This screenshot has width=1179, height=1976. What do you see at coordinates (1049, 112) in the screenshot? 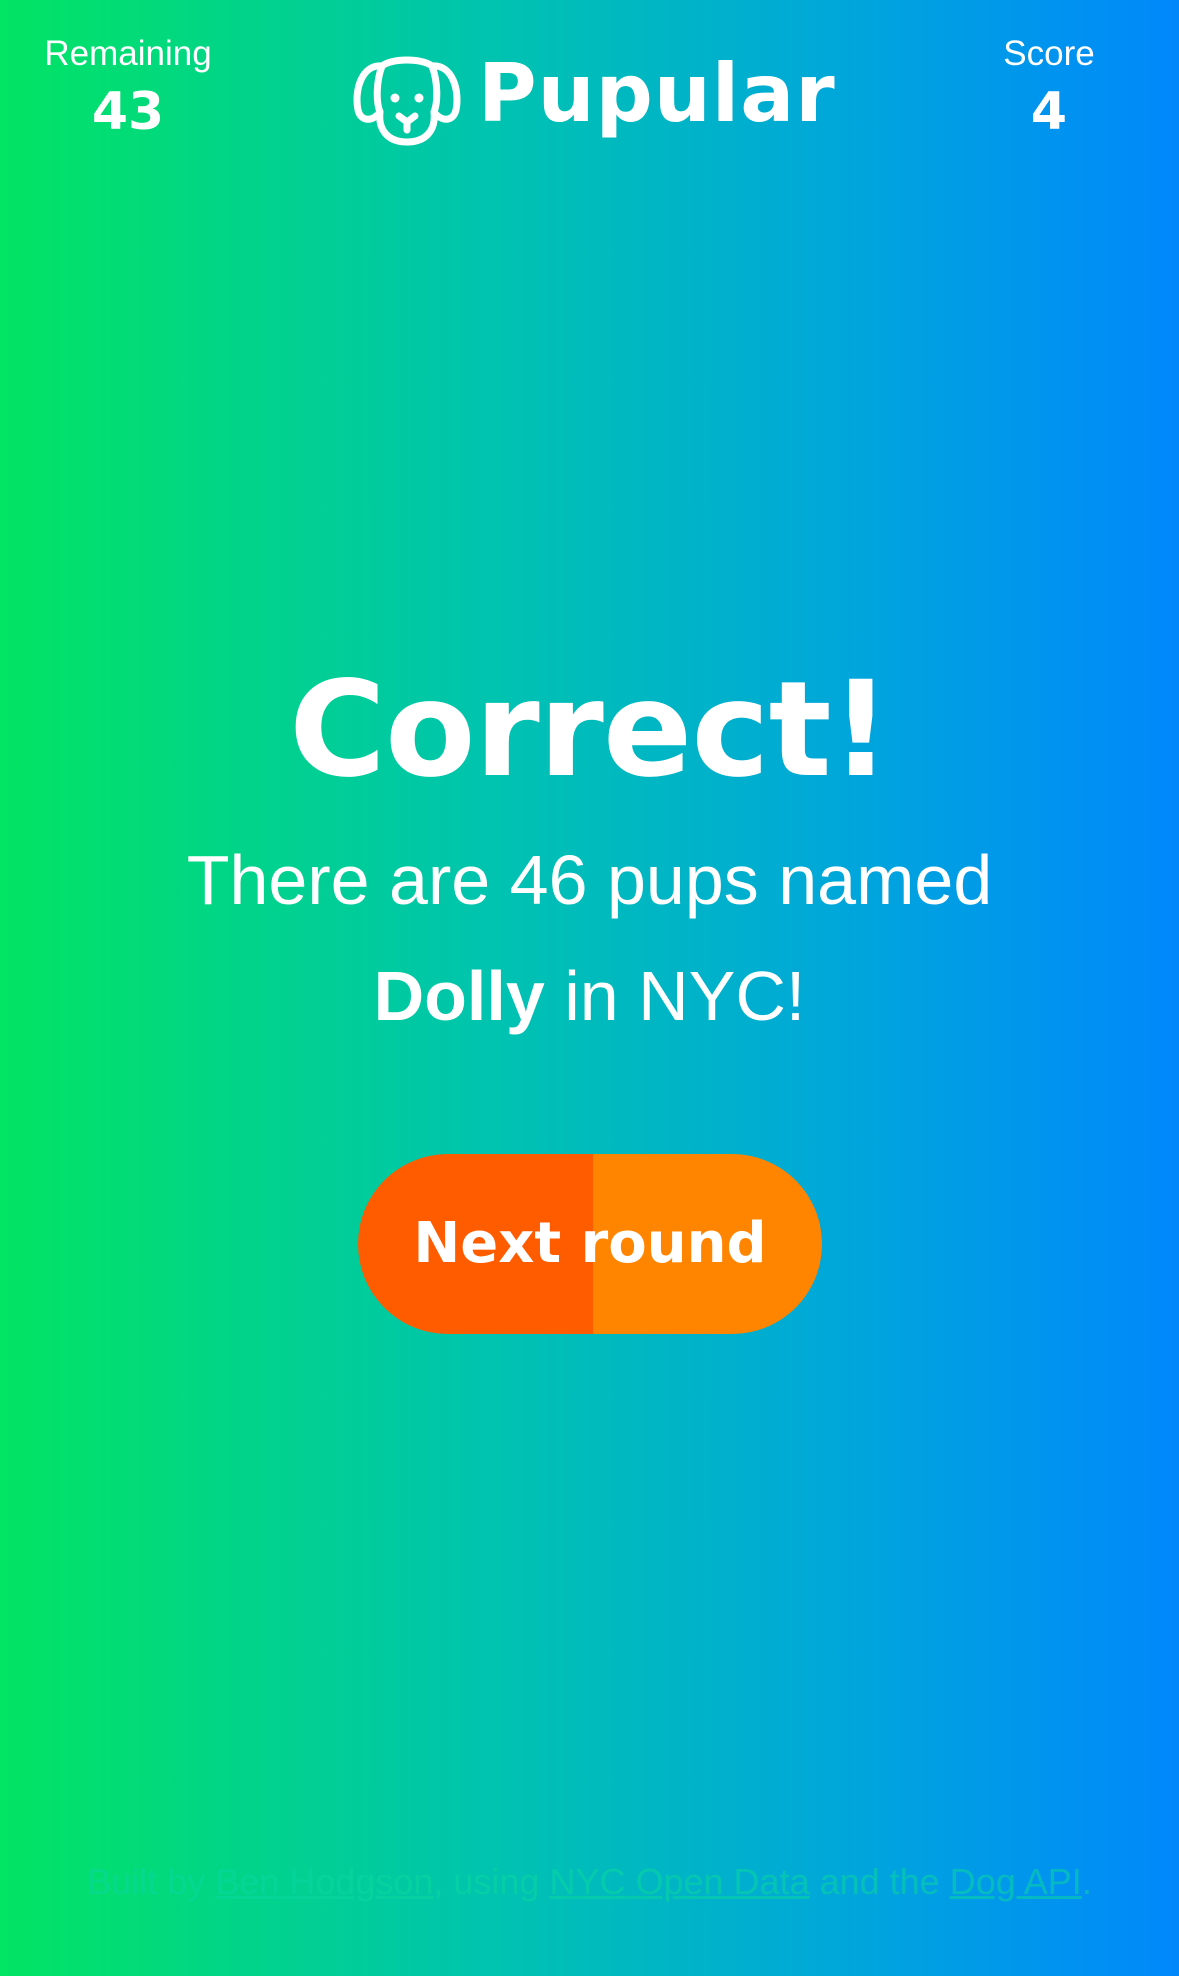
I see `score-value: 4` at bounding box center [1049, 112].